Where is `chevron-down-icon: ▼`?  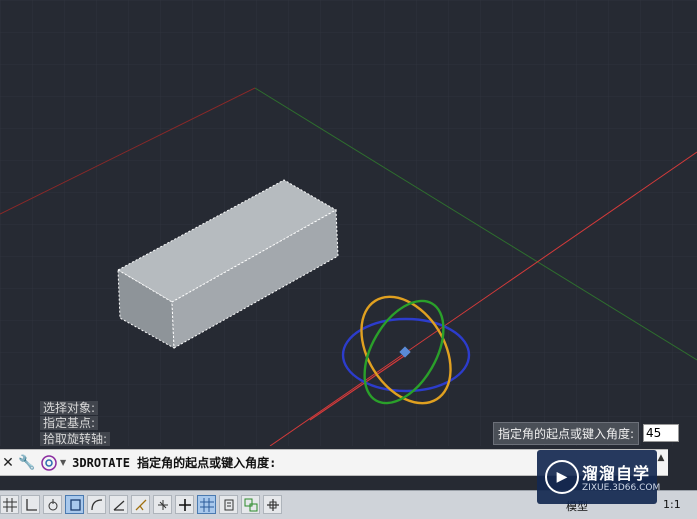
chevron-down-icon: ▼ is located at coordinates (63, 462).